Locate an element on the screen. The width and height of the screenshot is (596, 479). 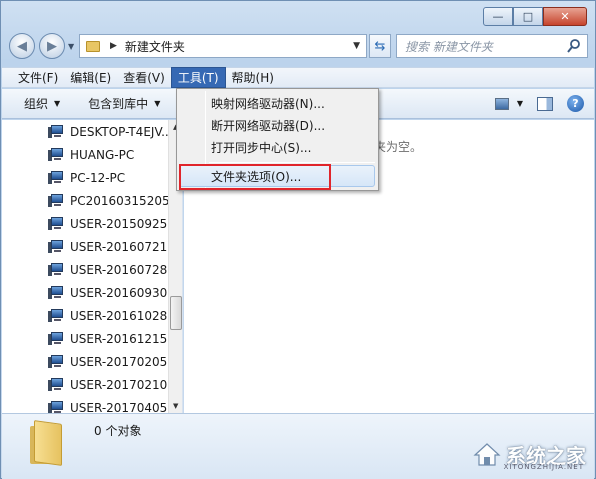
menu-separator is located at coordinates (292, 162).